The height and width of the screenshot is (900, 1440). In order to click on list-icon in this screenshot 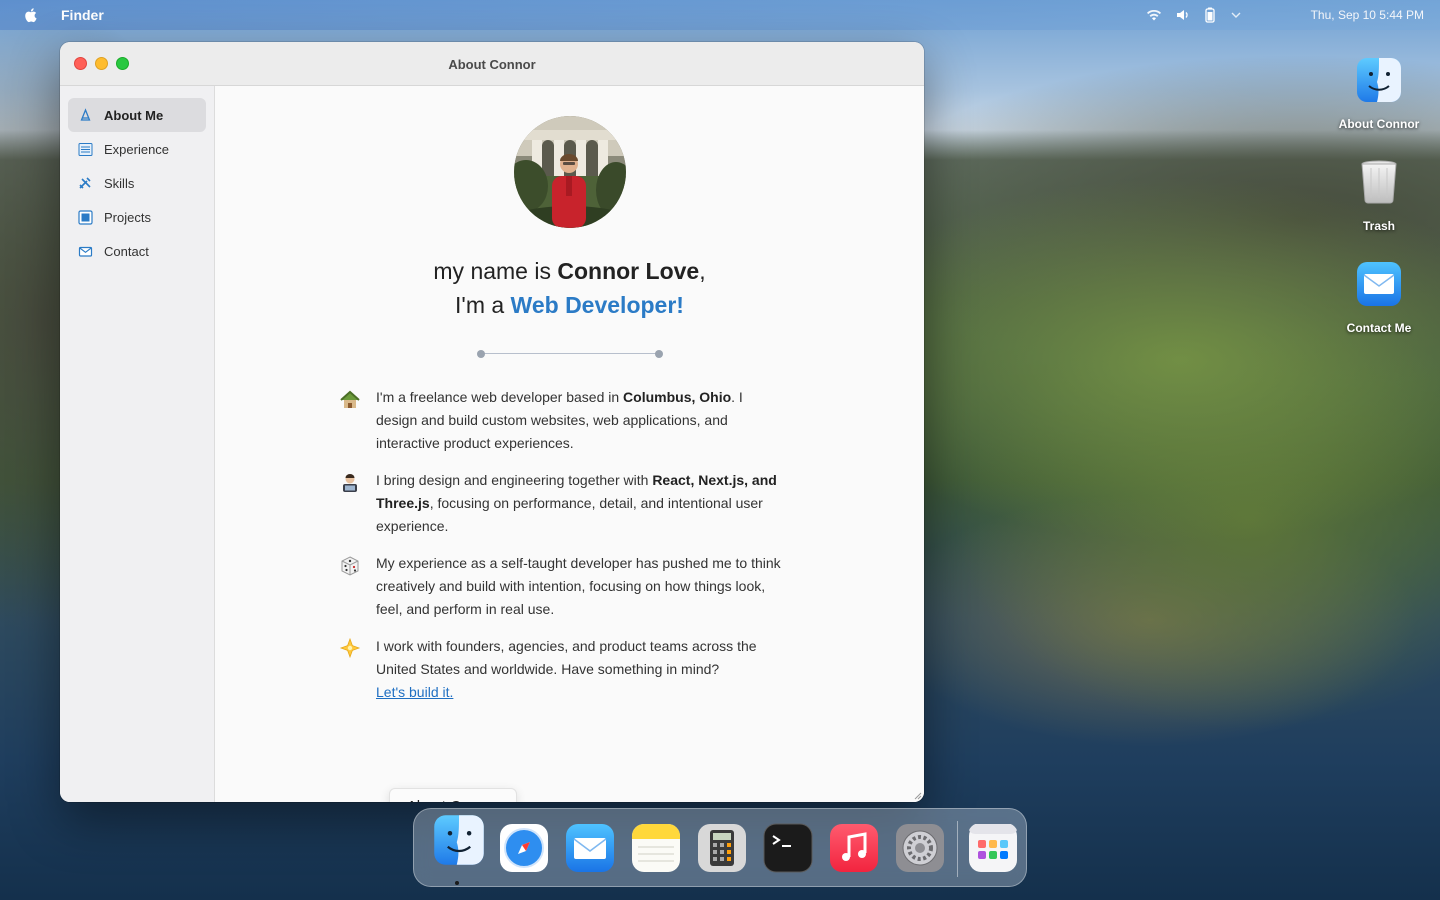, I will do `click(85, 149)`.